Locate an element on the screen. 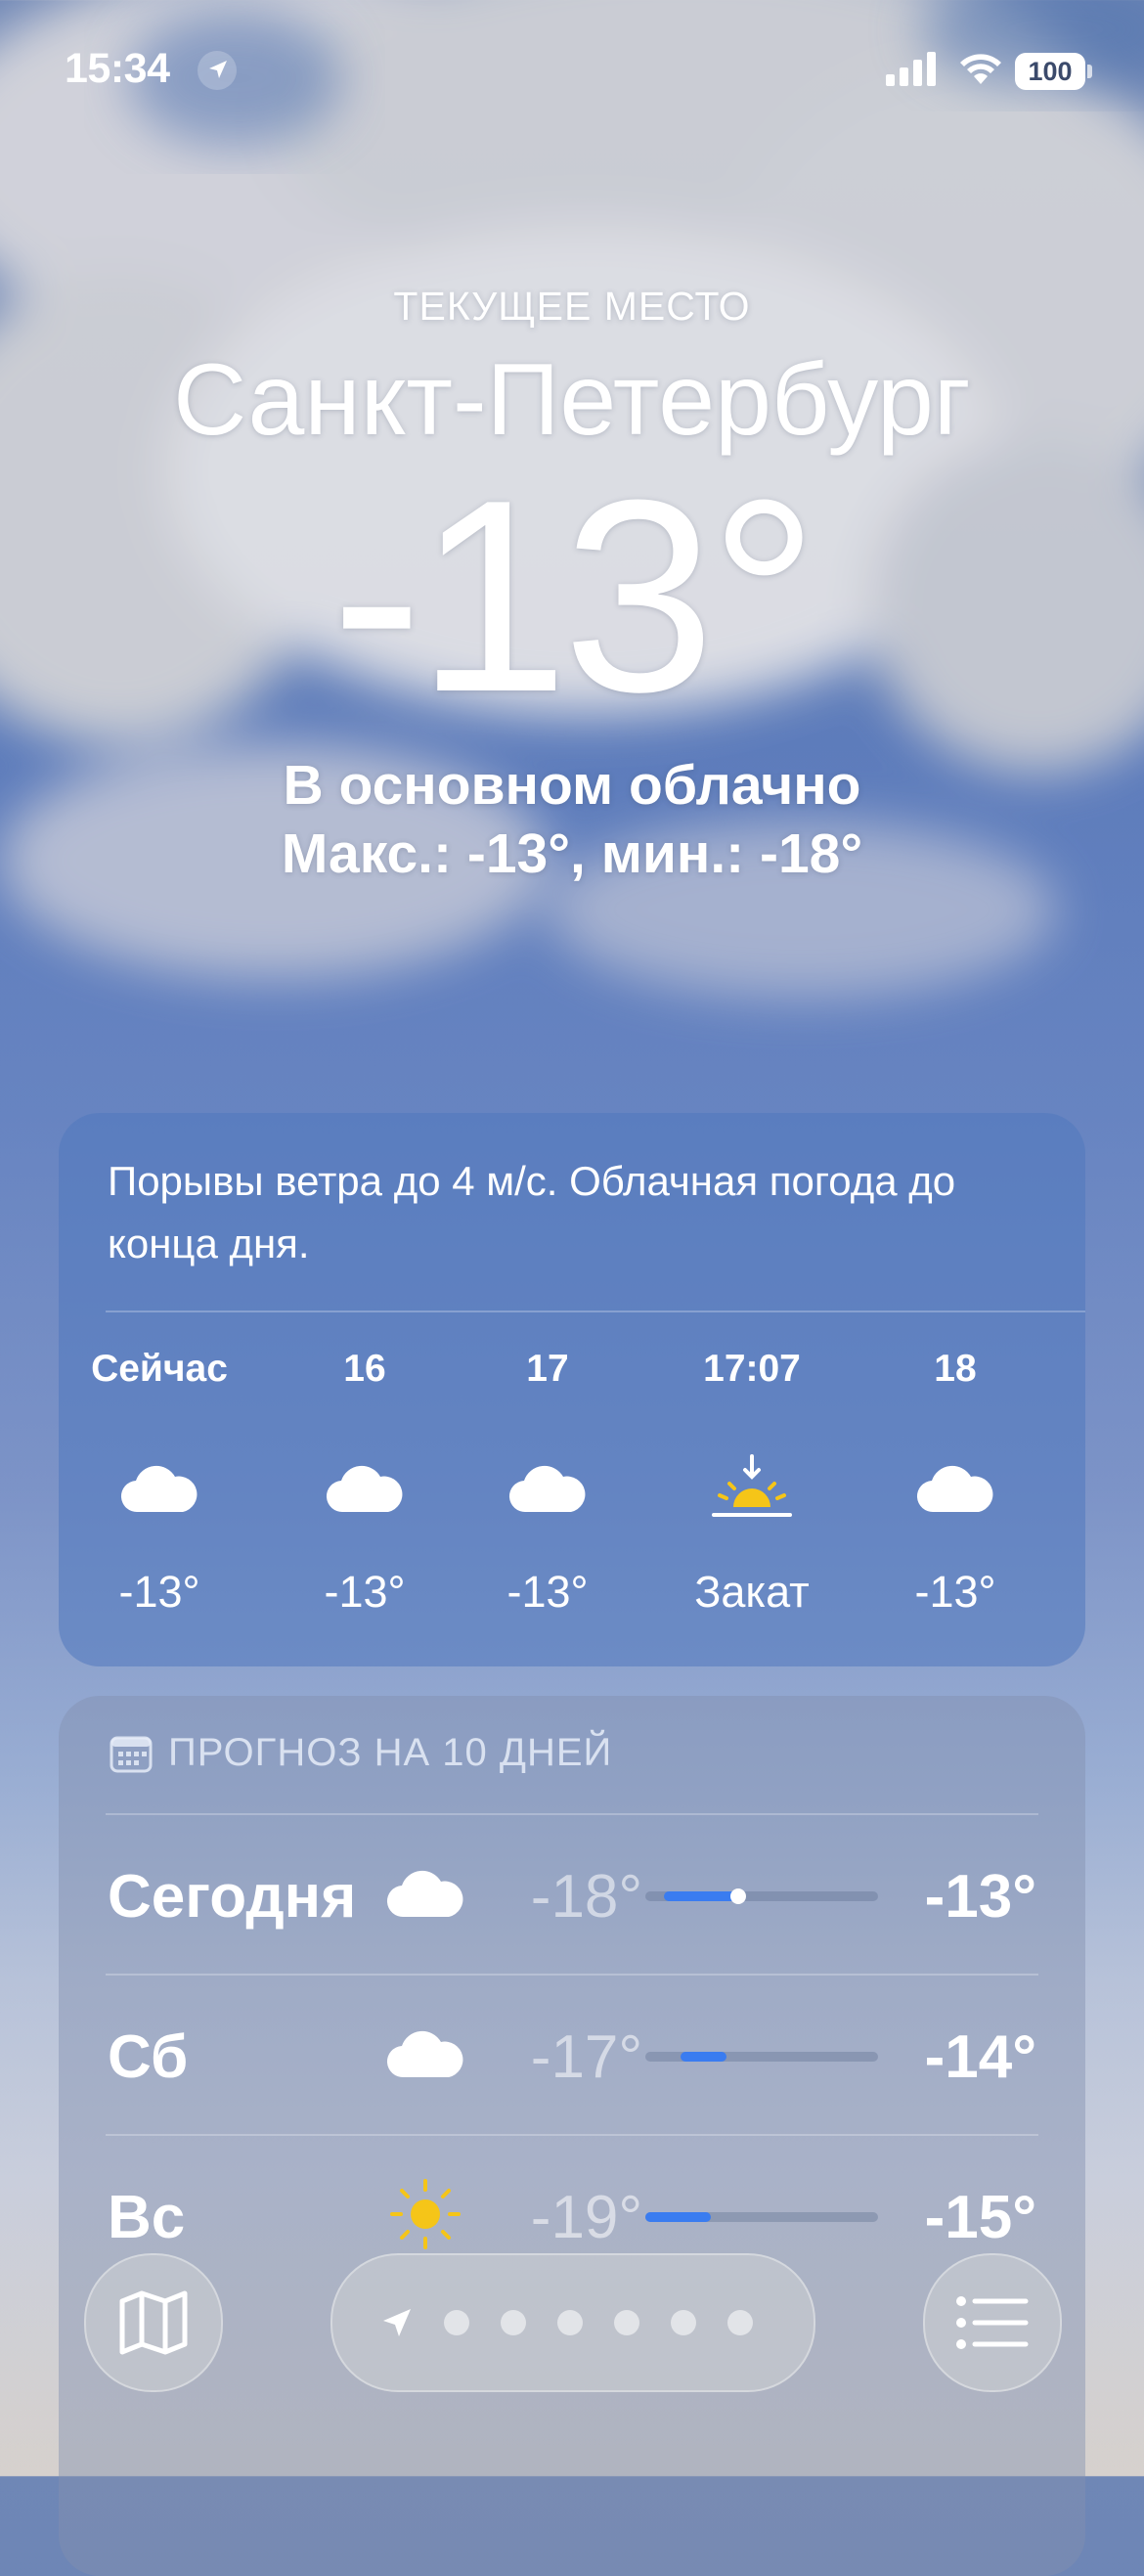 The width and height of the screenshot is (1144, 2576). day-name: Сб is located at coordinates (148, 2057).